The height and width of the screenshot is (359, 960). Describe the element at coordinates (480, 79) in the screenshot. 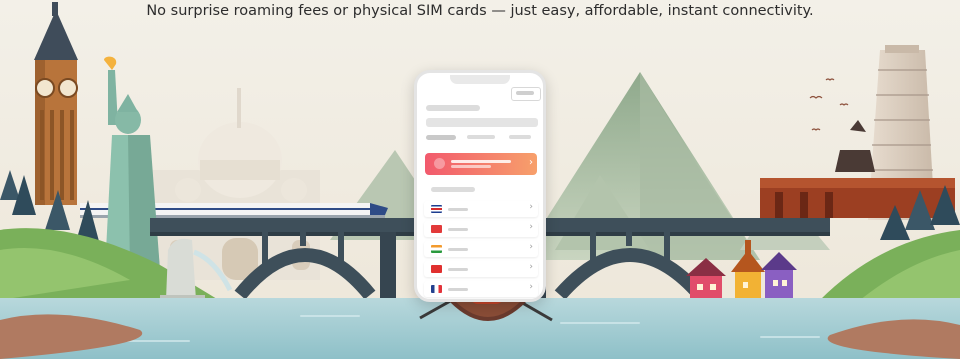

I see `phone-notch` at that location.